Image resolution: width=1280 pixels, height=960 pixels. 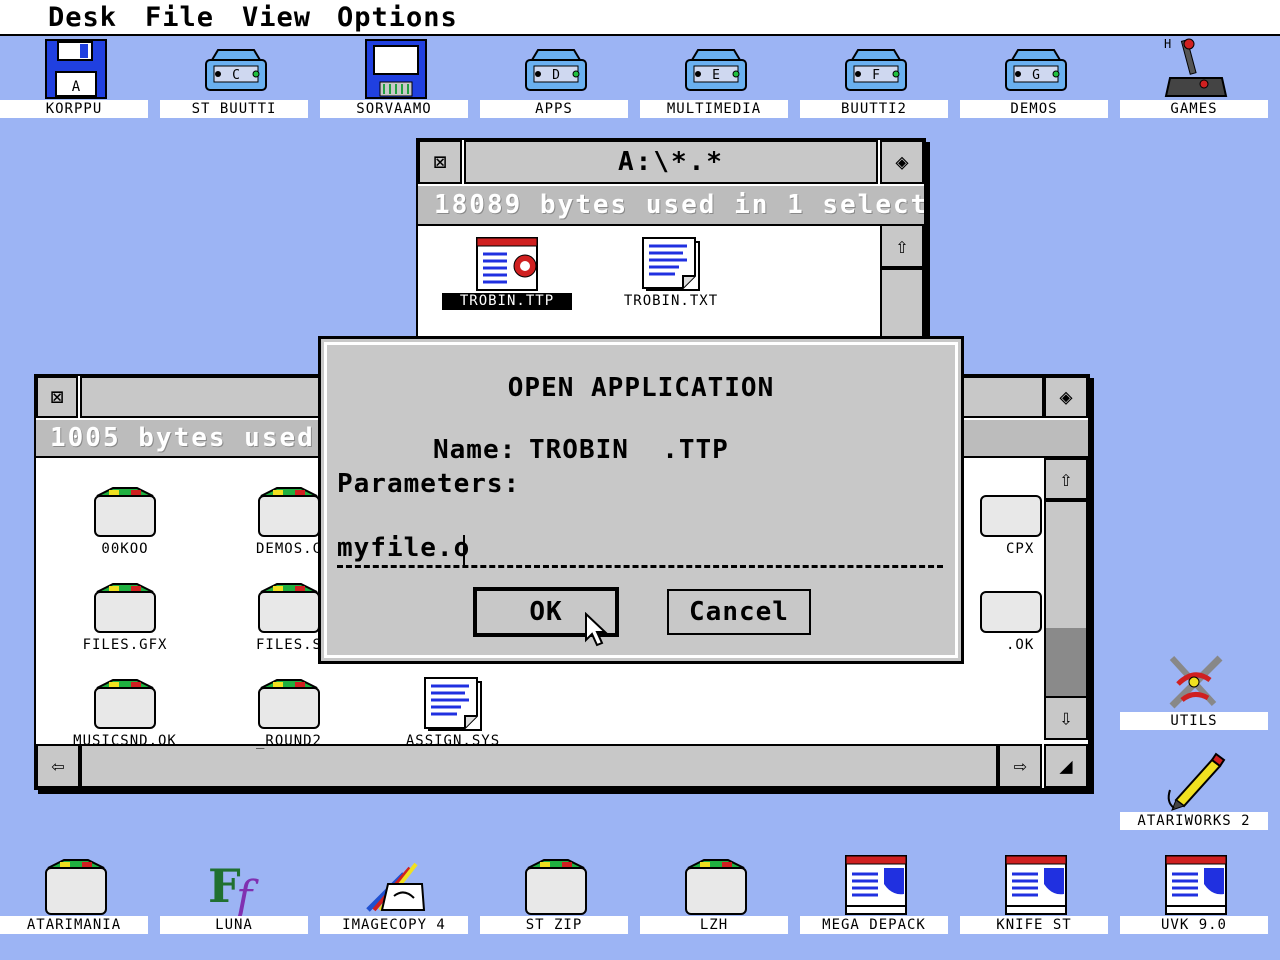 What do you see at coordinates (397, 17) in the screenshot?
I see `menu-options: Options` at bounding box center [397, 17].